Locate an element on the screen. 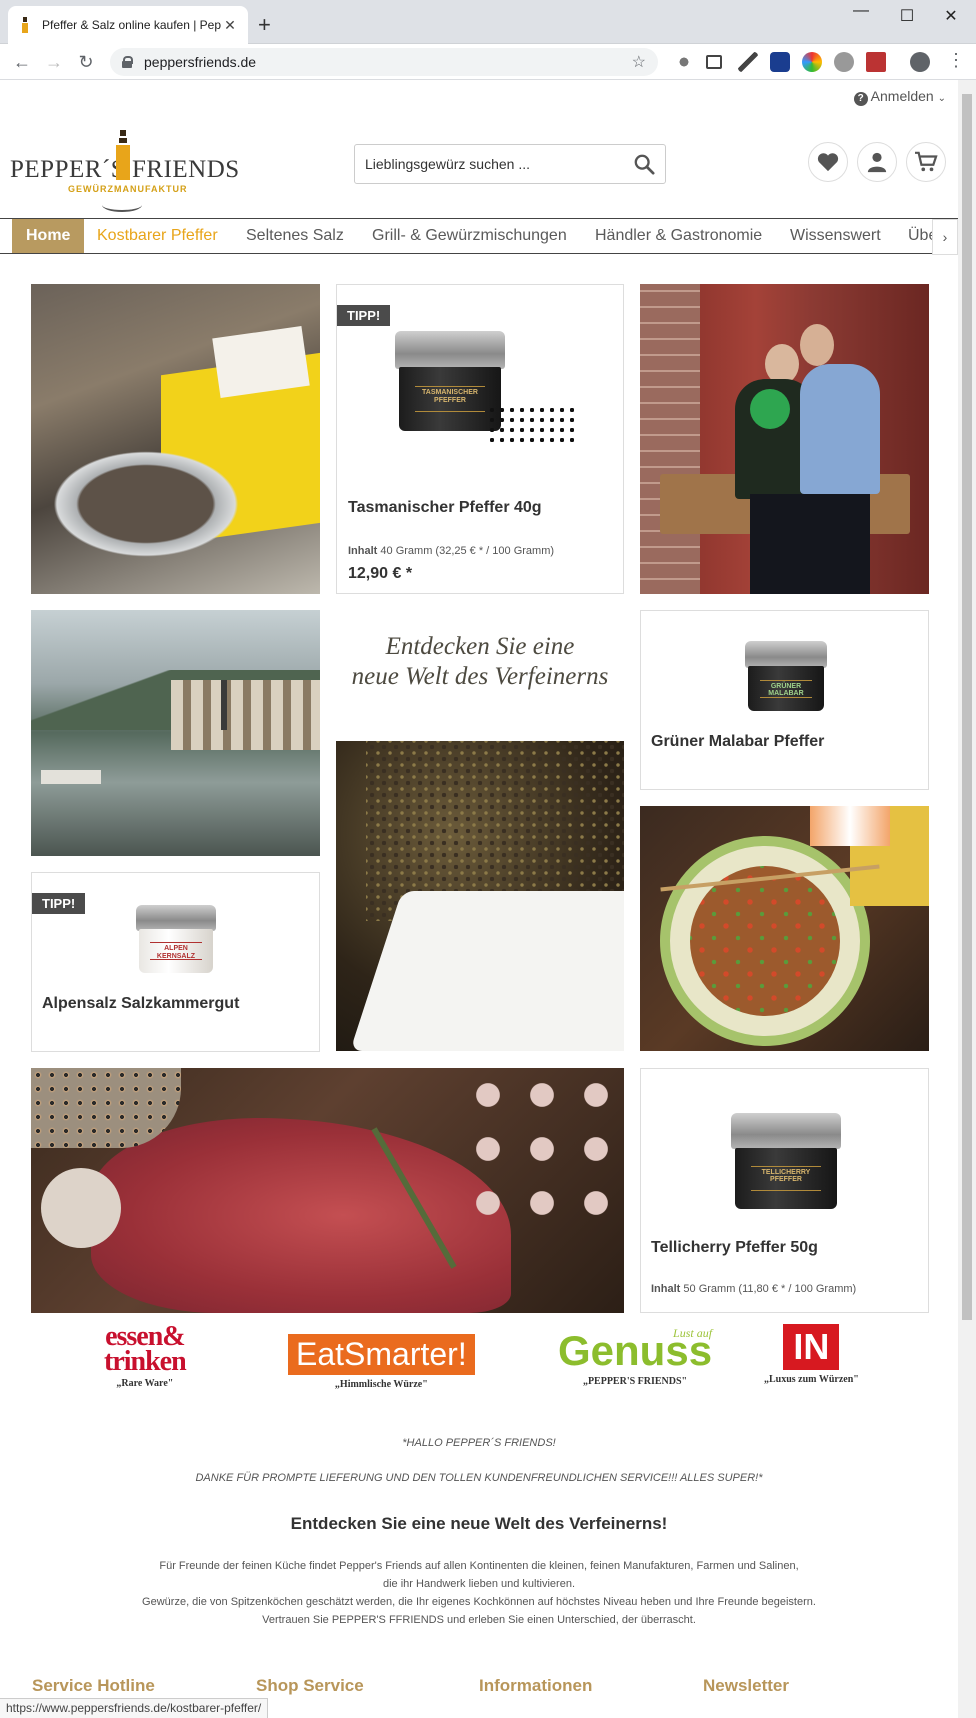 This screenshot has height=1718, width=976. nav-scroll-right-icon: › is located at coordinates (945, 237).